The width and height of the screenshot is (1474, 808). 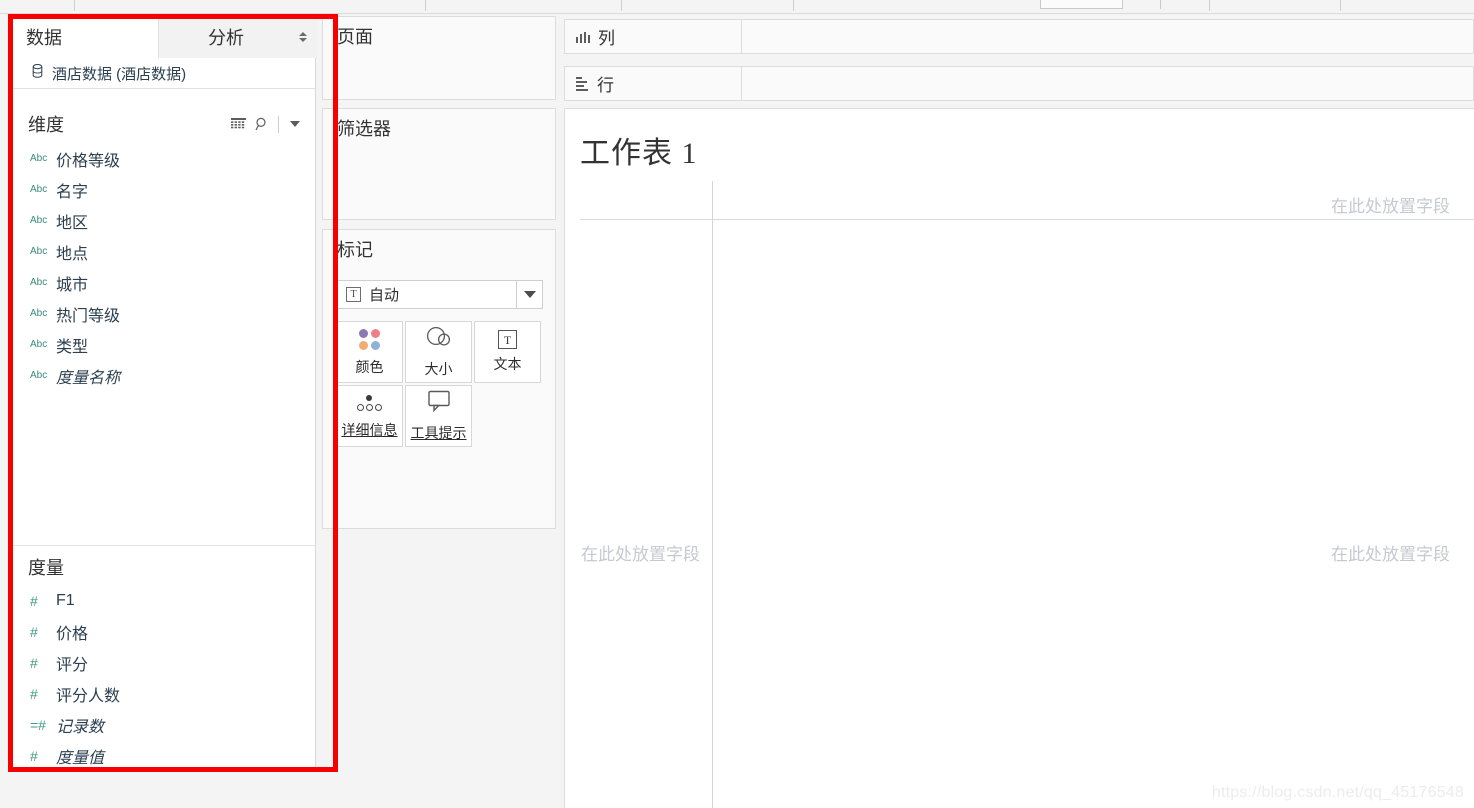 I want to click on data-source-label: 酒店数据 (酒店数据), so click(x=119, y=74).